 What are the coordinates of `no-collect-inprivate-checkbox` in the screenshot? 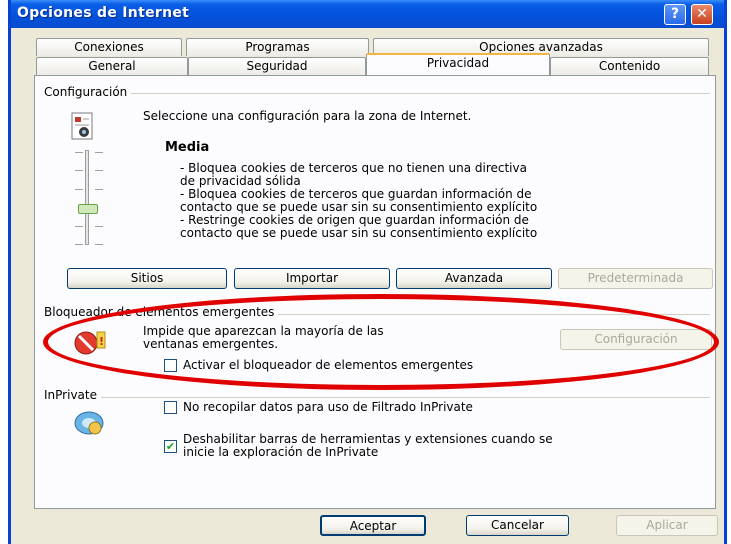 It's located at (170, 407).